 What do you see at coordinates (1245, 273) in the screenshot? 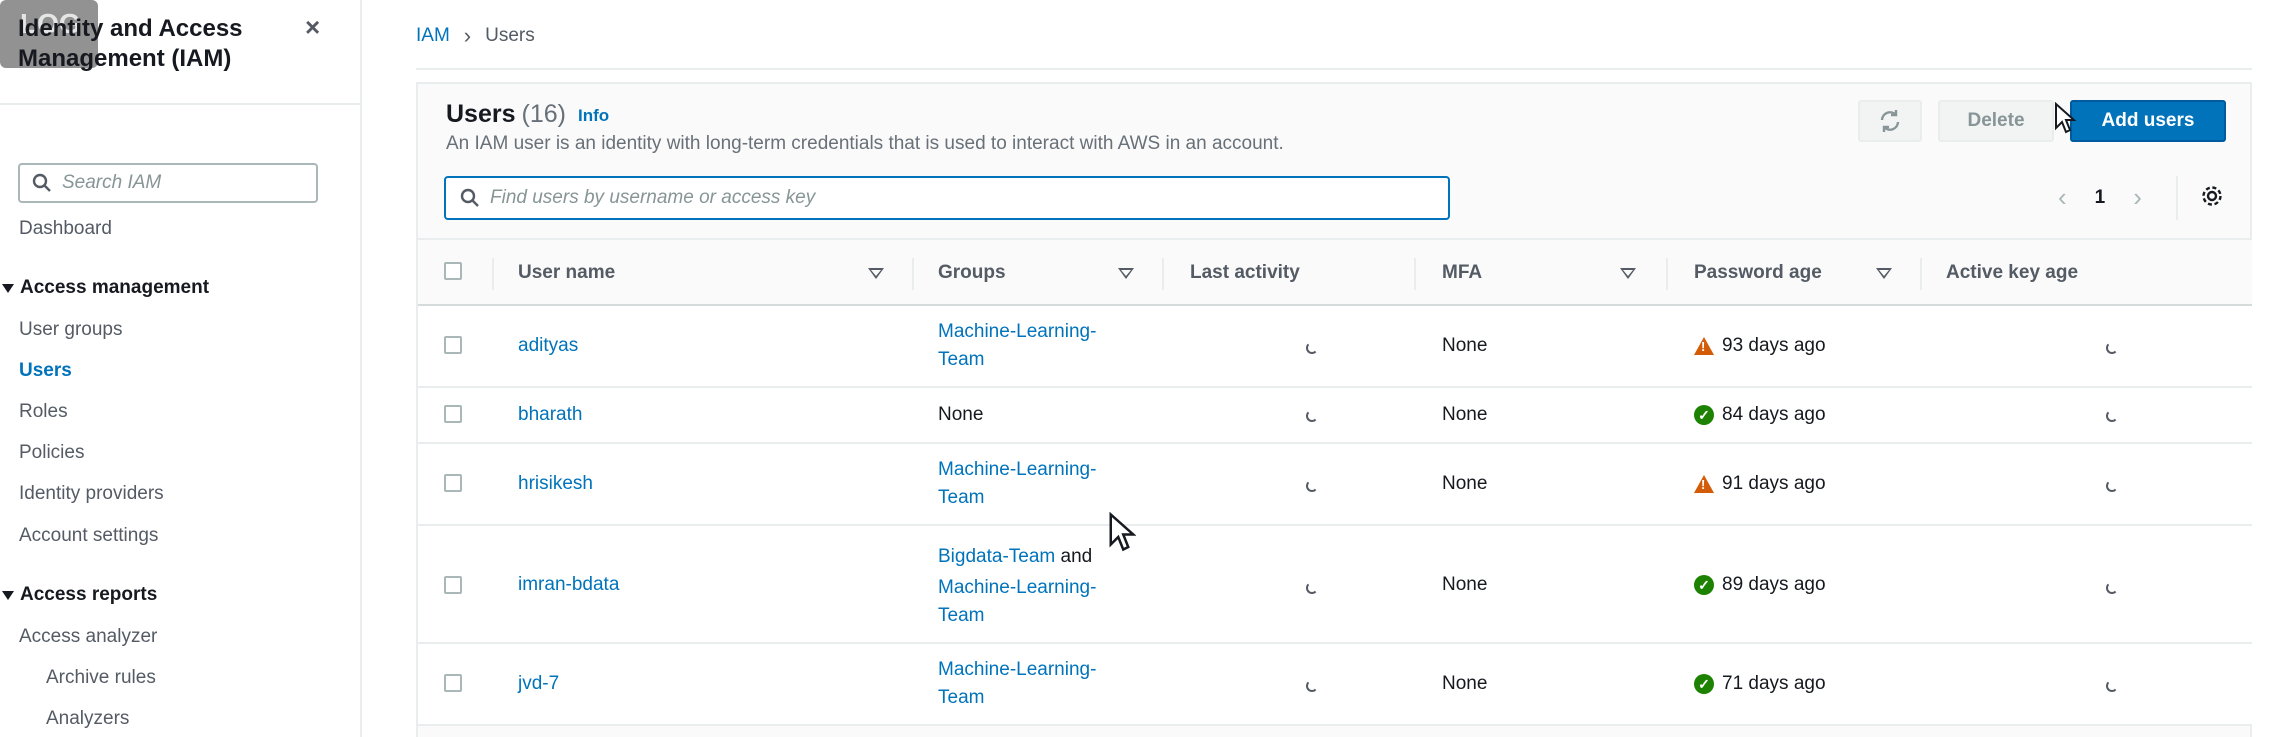
I see `column-header-last-activity: Last activity` at bounding box center [1245, 273].